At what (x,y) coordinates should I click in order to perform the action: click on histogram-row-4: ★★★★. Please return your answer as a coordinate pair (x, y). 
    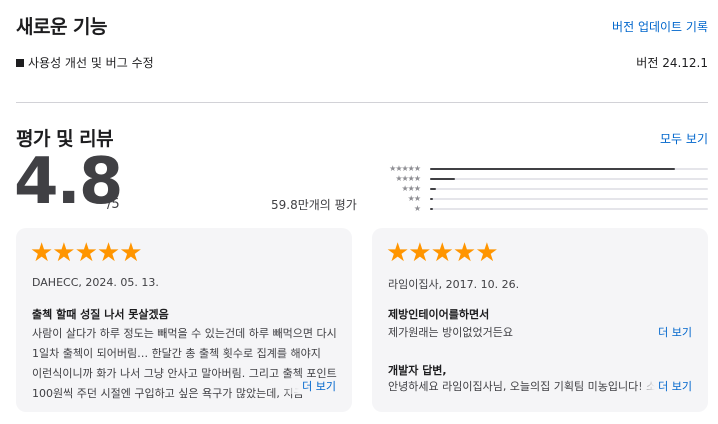
    Looking at the image, I should click on (539, 179).